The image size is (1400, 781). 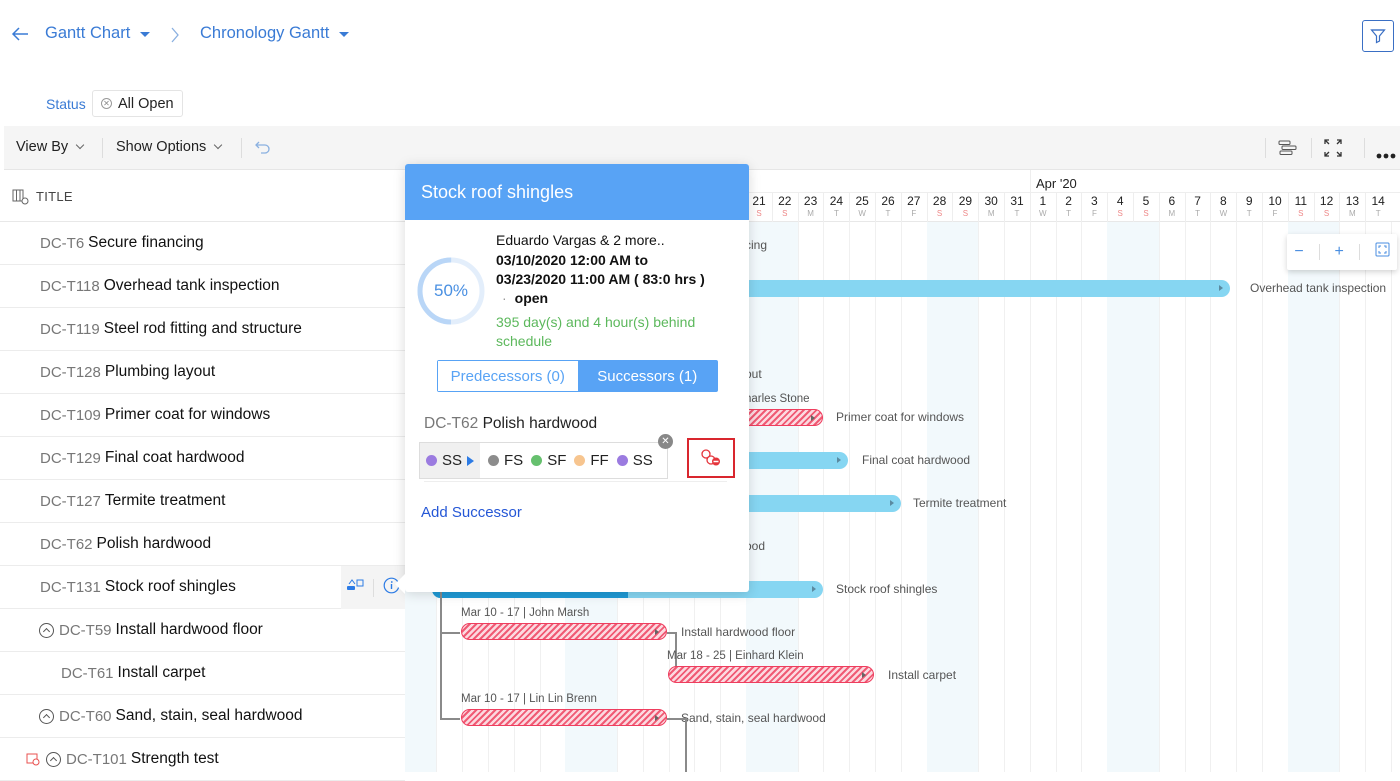 I want to click on task-name: Strength test, so click(x=174, y=758).